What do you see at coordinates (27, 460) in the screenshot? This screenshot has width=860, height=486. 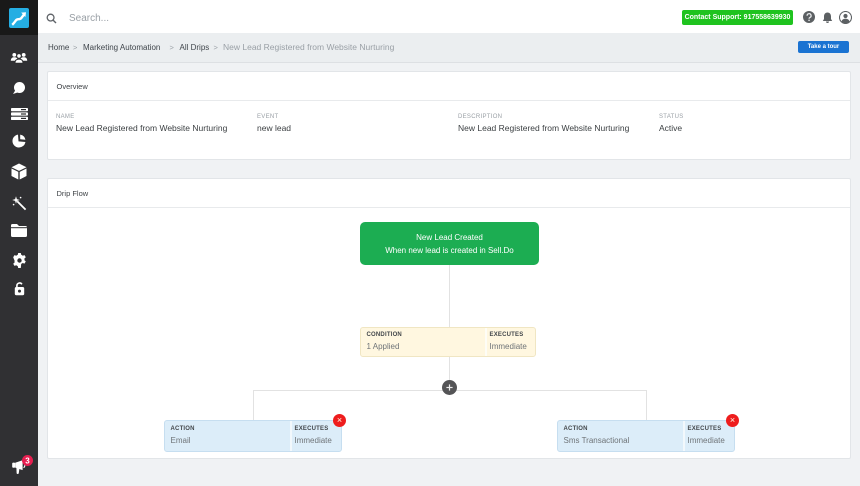 I see `svg-text: 3` at bounding box center [27, 460].